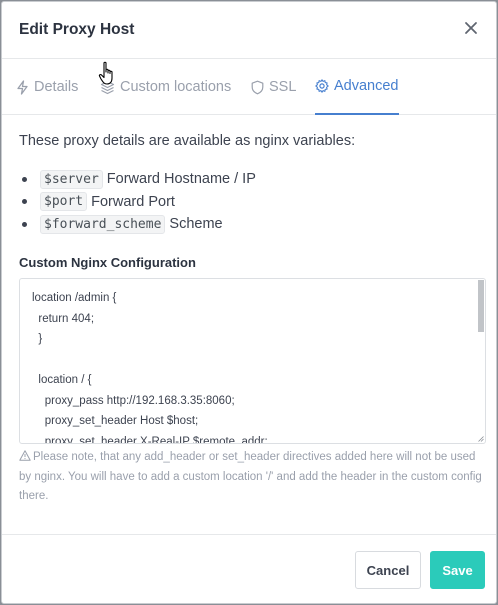  What do you see at coordinates (366, 86) in the screenshot?
I see `tab-advanced-label: Advanced` at bounding box center [366, 86].